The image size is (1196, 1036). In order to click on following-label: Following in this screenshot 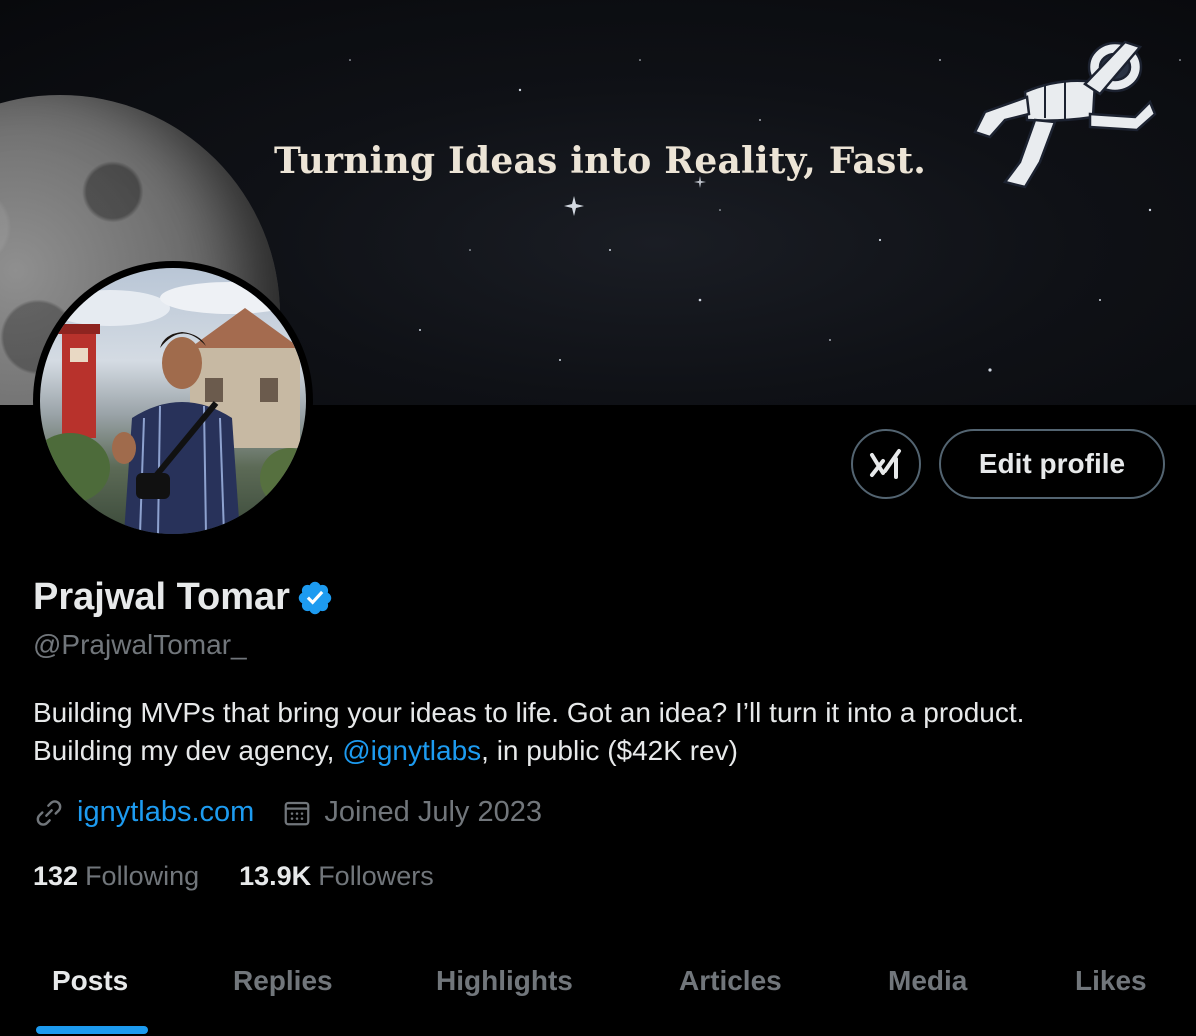, I will do `click(142, 876)`.